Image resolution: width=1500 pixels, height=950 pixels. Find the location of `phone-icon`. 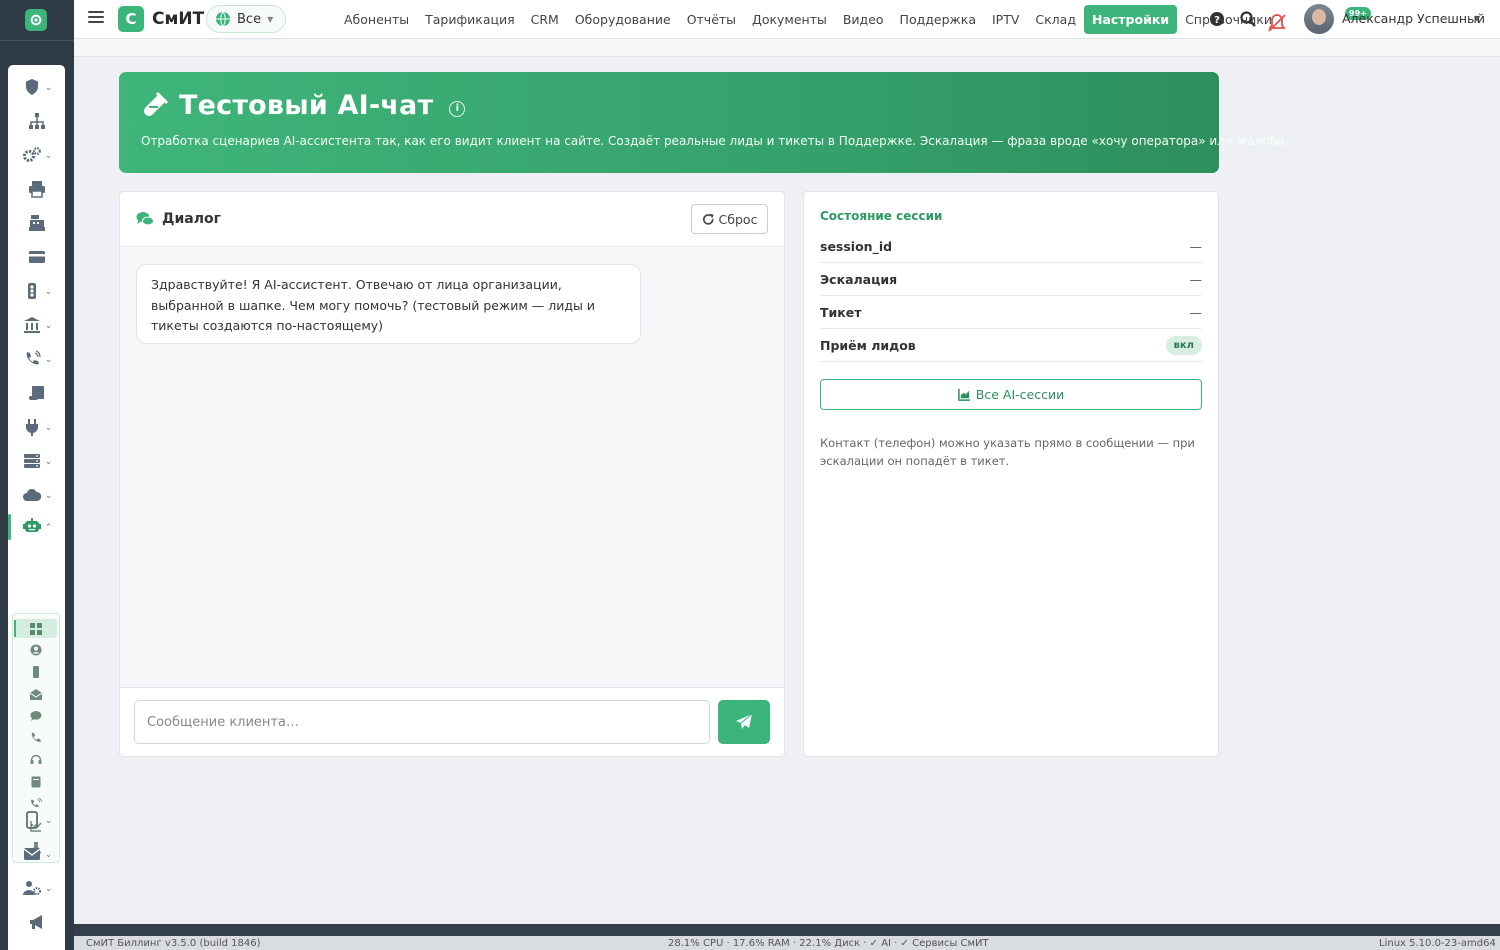

phone-icon is located at coordinates (36, 737).